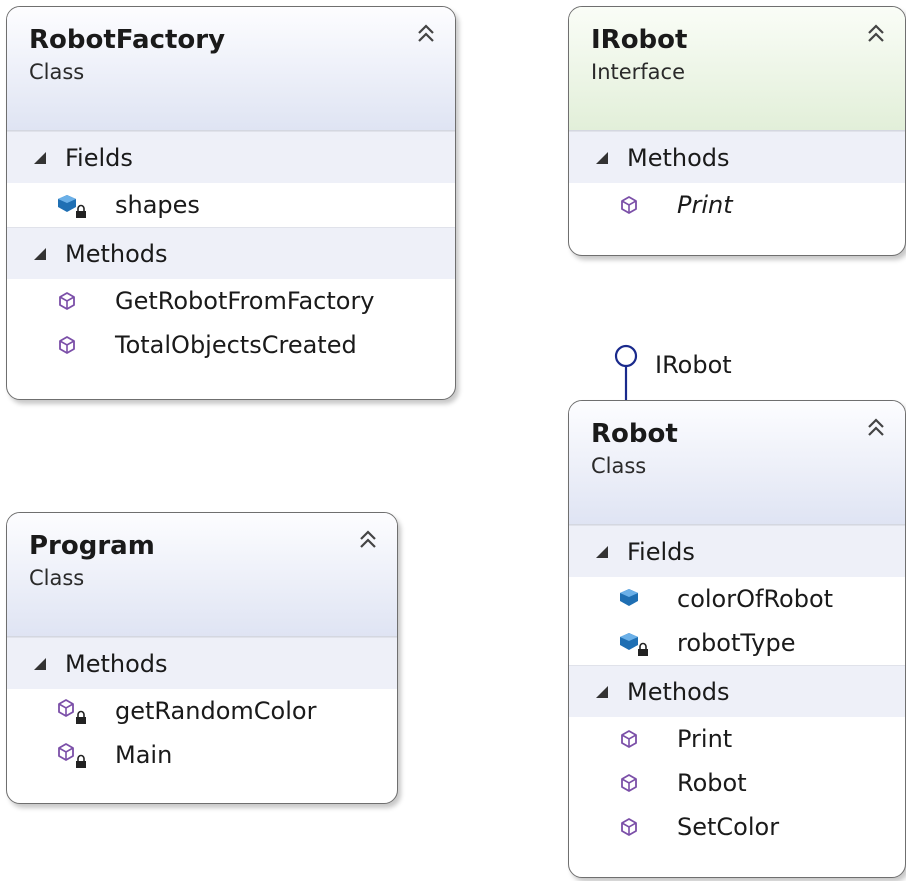  What do you see at coordinates (693, 365) in the screenshot?
I see `implements-label: IRobot` at bounding box center [693, 365].